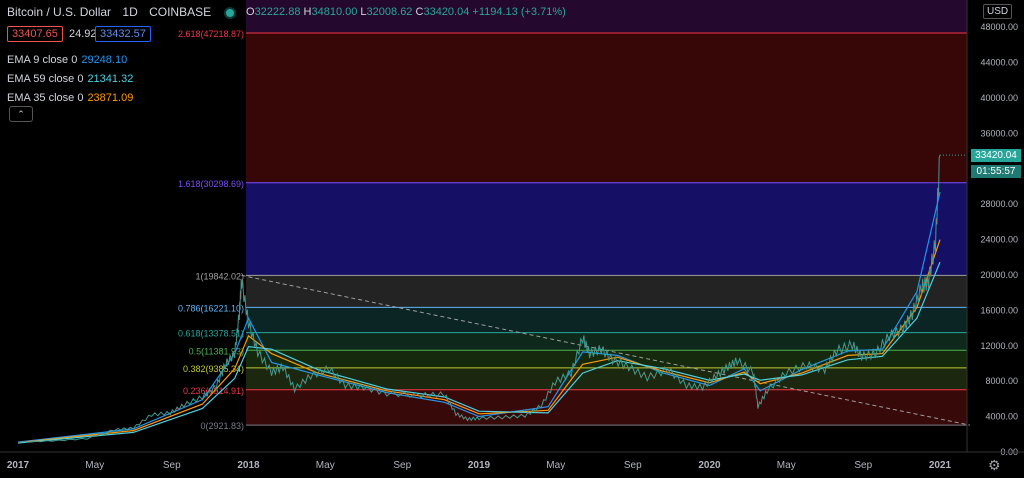 This screenshot has width=1024, height=478. What do you see at coordinates (211, 334) in the screenshot?
I see `fib-level-label: 0.618(13378.51)` at bounding box center [211, 334].